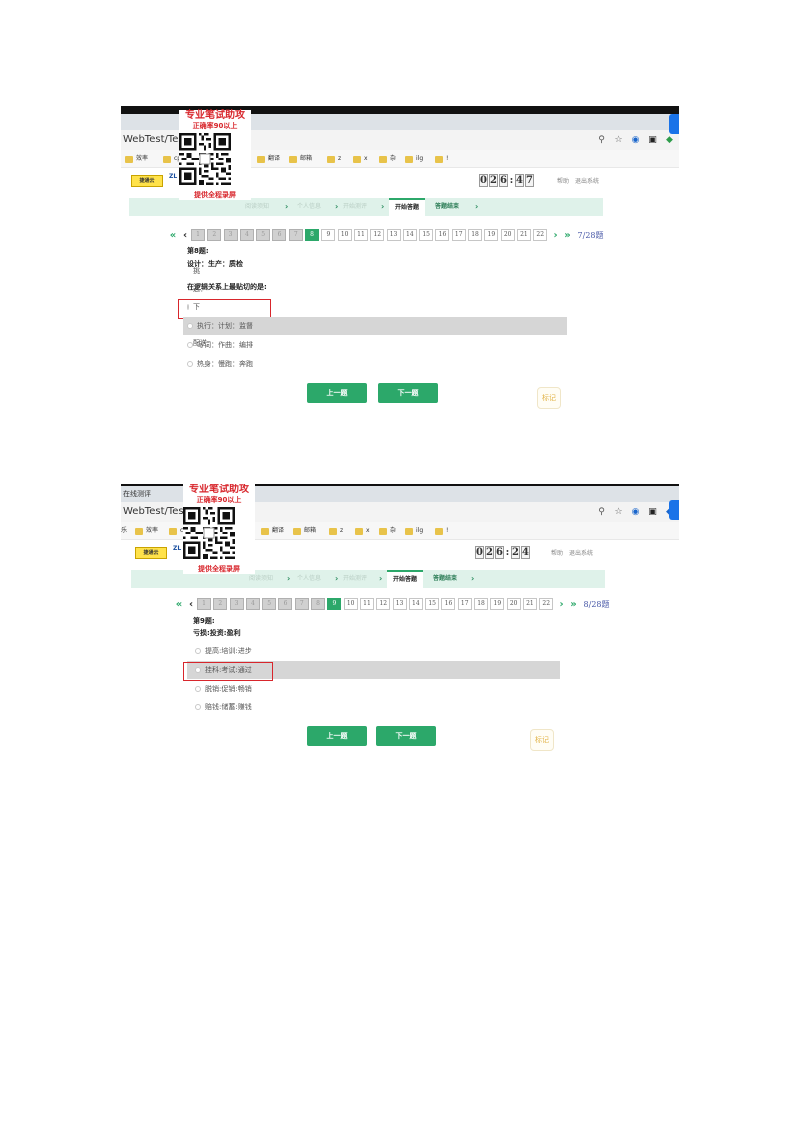 The image size is (800, 1132). Describe the element at coordinates (137, 494) in the screenshot. I see `browser-tab-title: 在线测评` at that location.